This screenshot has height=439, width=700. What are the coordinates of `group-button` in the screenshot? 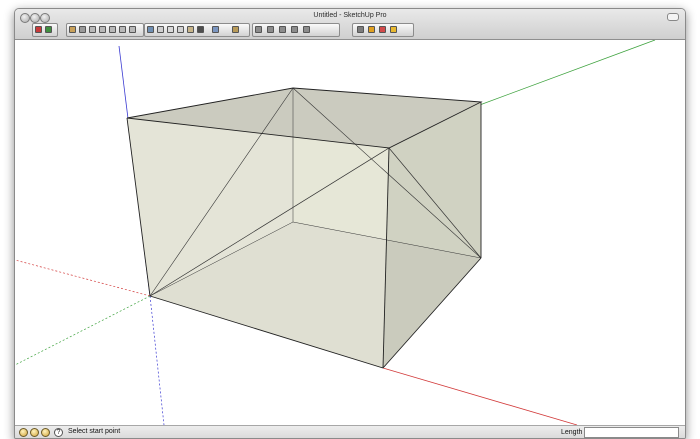 It's located at (270, 29).